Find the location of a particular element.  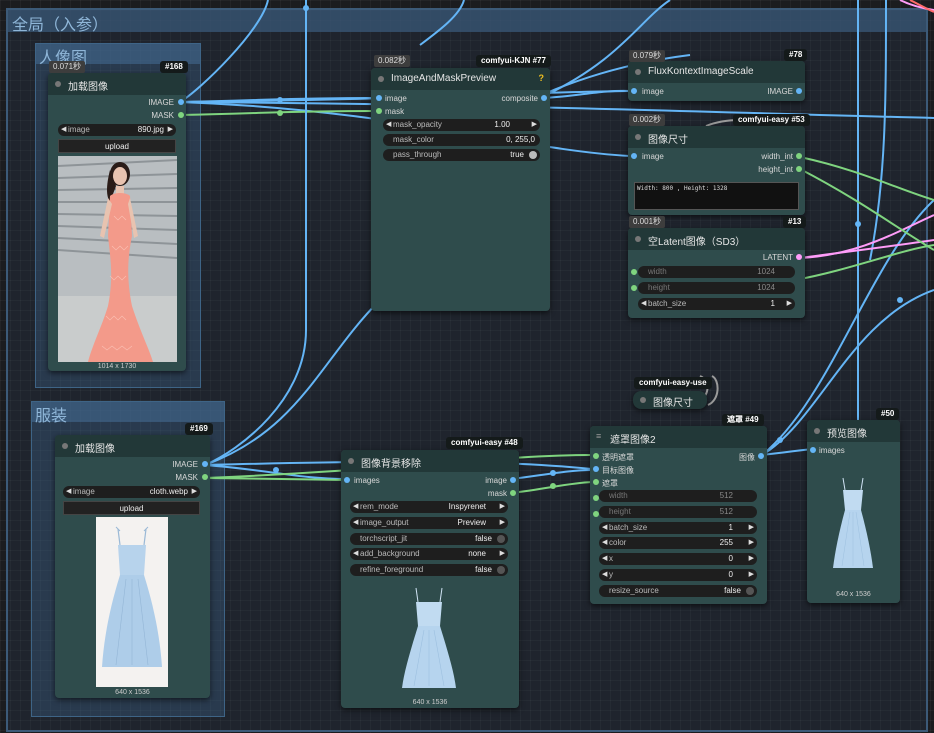

input-target-image-socket is located at coordinates (596, 469).